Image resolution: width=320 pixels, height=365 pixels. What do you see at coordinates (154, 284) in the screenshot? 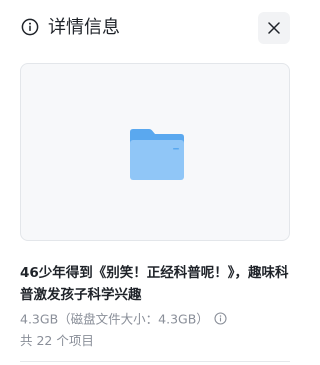
I see `item-name: 46少年得到《别笑！正经科普呢！》，趣味科普激发孩子科学兴趣` at bounding box center [154, 284].